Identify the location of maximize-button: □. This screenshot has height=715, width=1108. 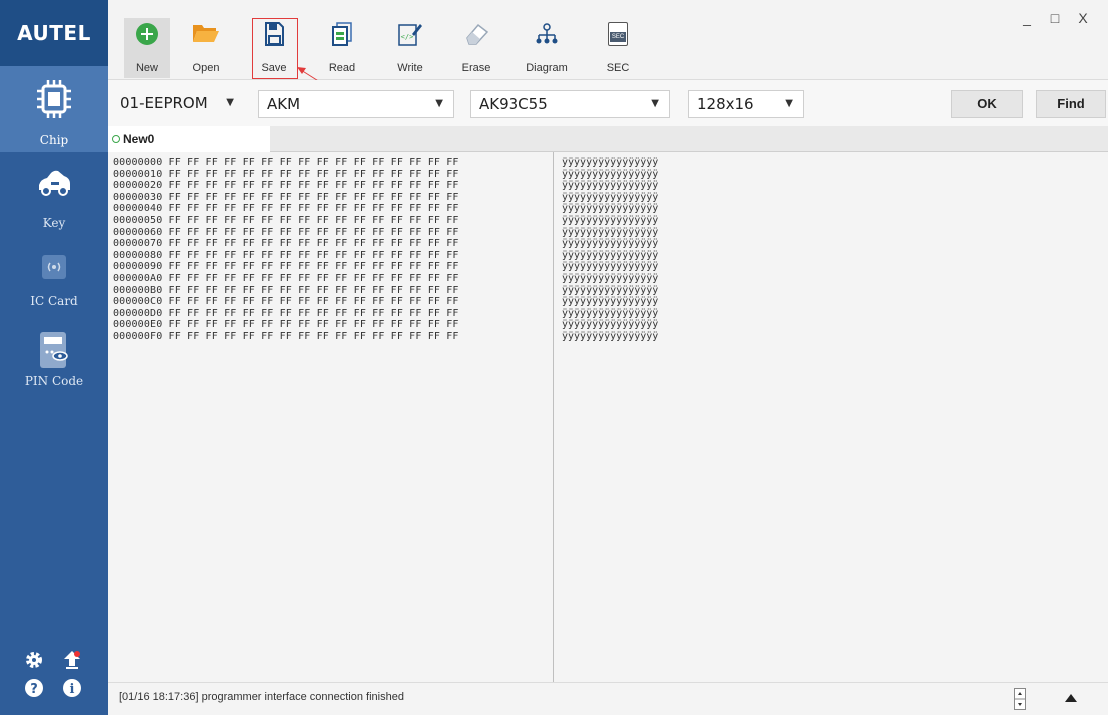
(1055, 19).